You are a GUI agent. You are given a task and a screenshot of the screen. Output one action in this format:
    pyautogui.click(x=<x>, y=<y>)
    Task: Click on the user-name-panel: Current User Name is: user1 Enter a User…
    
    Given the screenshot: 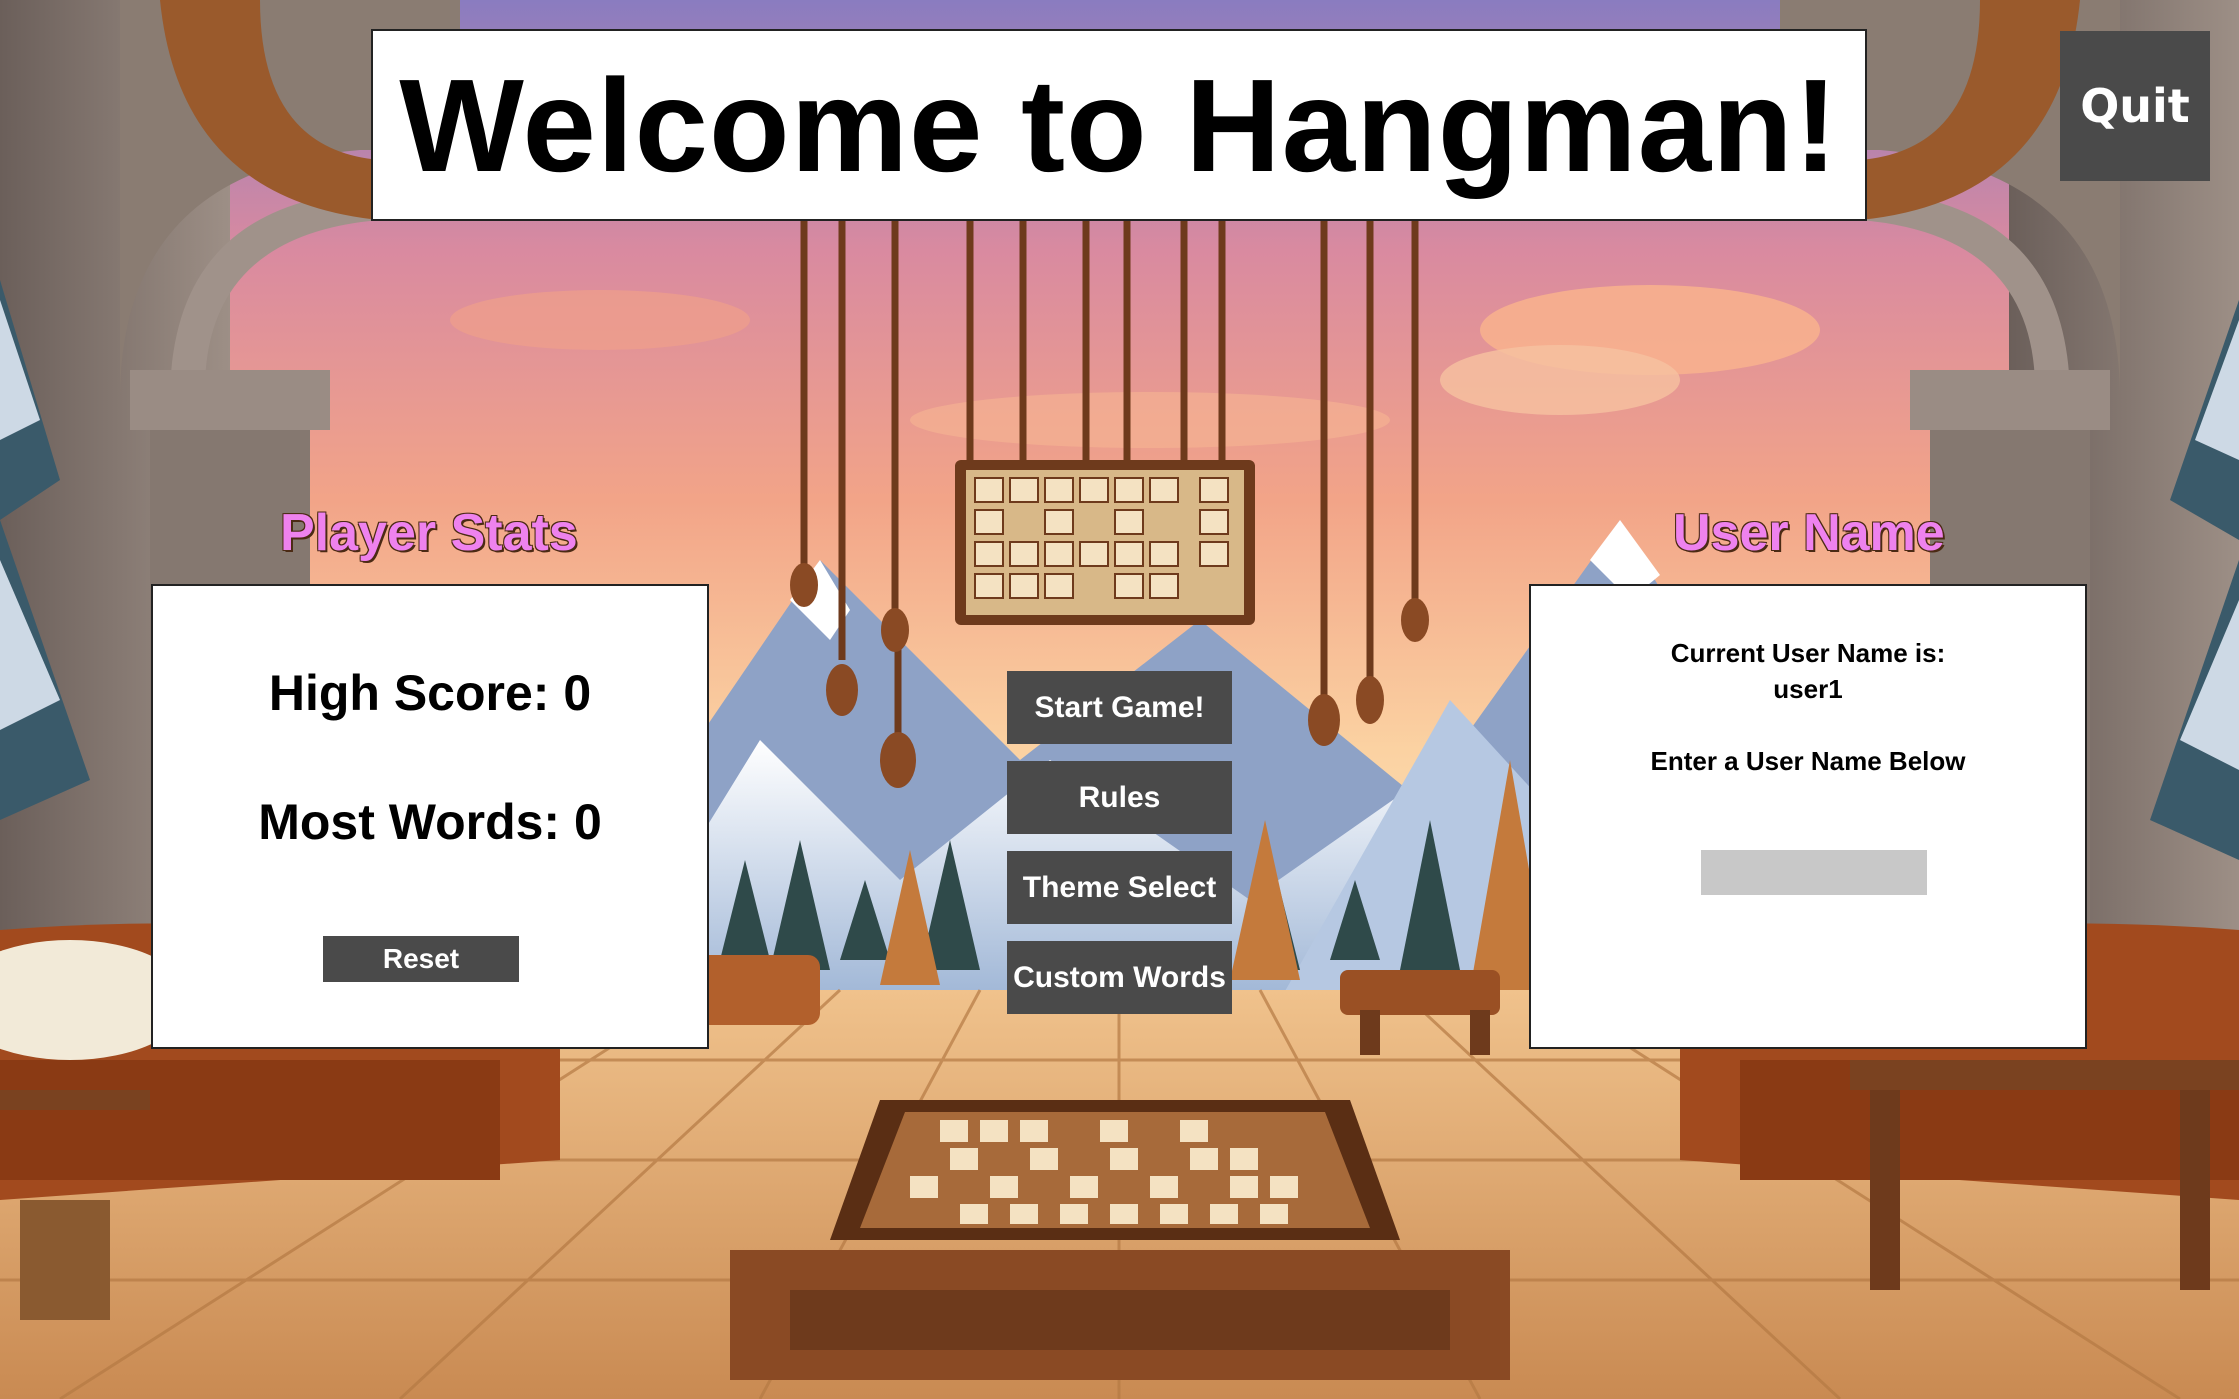 What is the action you would take?
    pyautogui.click(x=1808, y=816)
    